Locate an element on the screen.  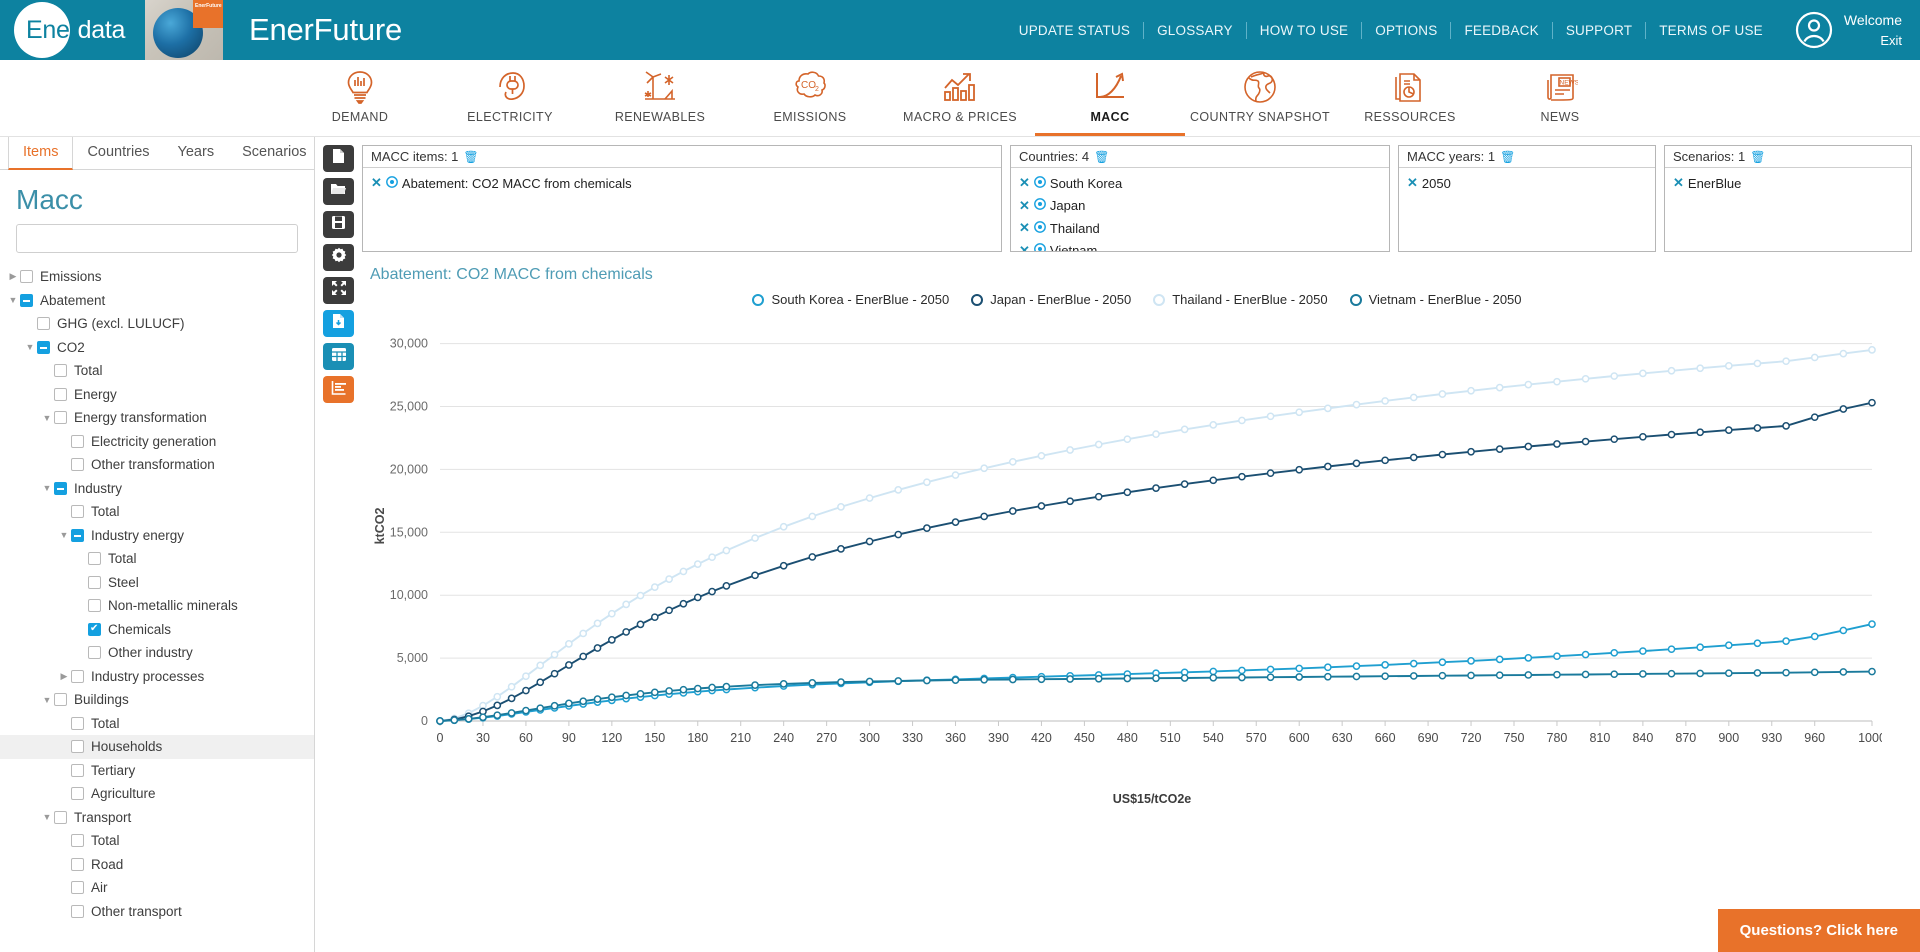
nav-options: OPTIONS is located at coordinates (1406, 30).